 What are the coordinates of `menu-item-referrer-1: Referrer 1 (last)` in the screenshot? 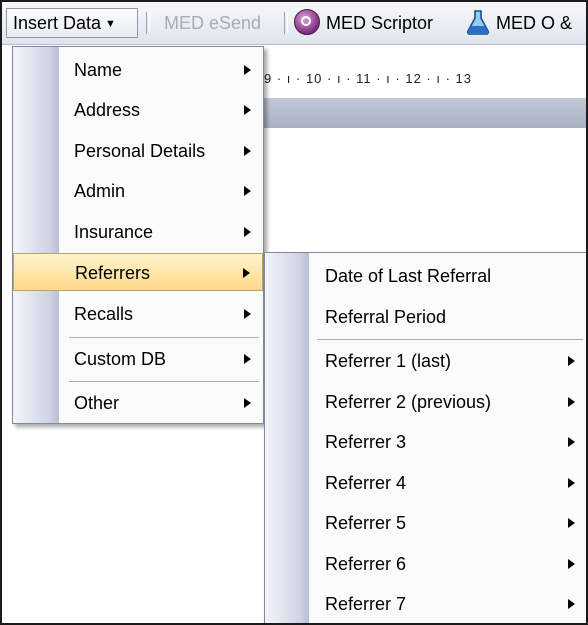 It's located at (425, 361).